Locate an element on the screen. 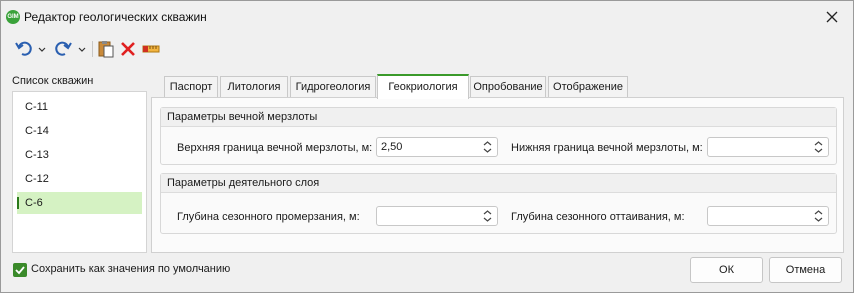 Image resolution: width=854 pixels, height=293 pixels. checkmark-icon is located at coordinates (20, 270).